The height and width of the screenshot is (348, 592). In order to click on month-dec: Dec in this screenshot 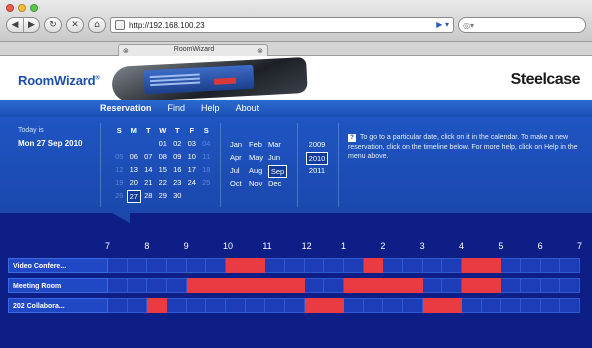, I will do `click(277, 184)`.